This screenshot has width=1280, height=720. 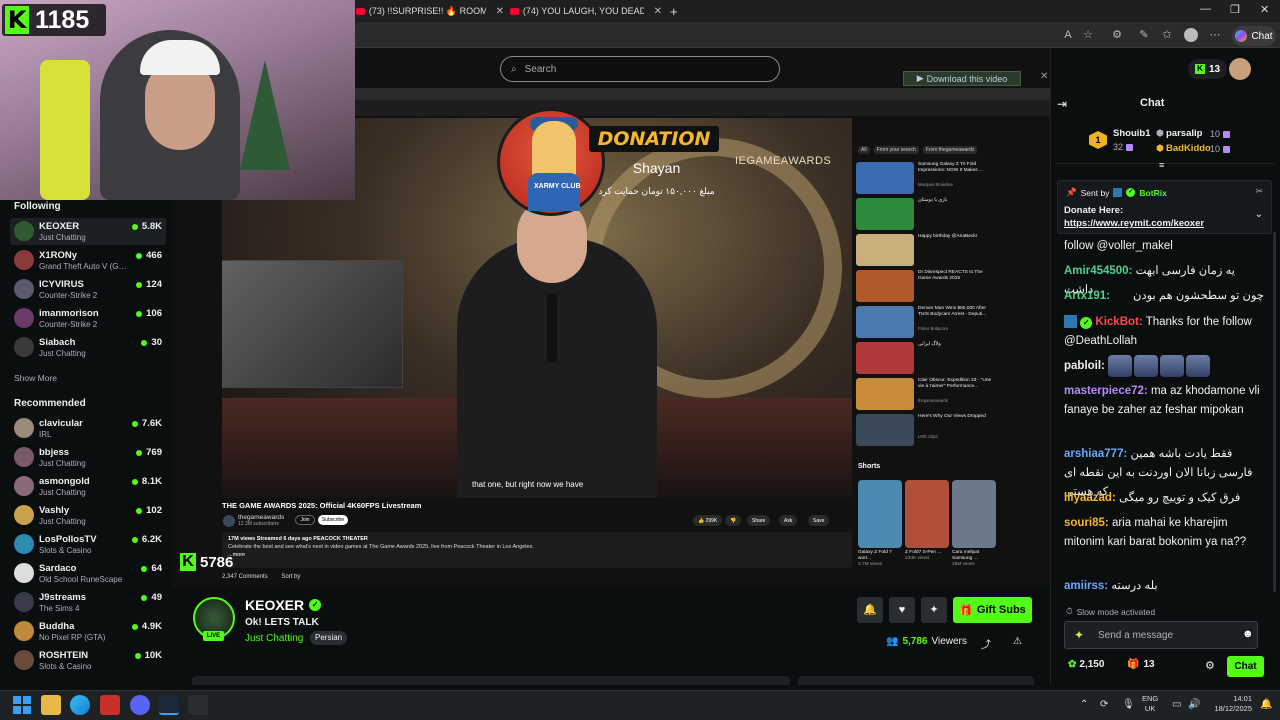 What do you see at coordinates (1098, 271) in the screenshot?
I see `chat-username: Amir454500:` at bounding box center [1098, 271].